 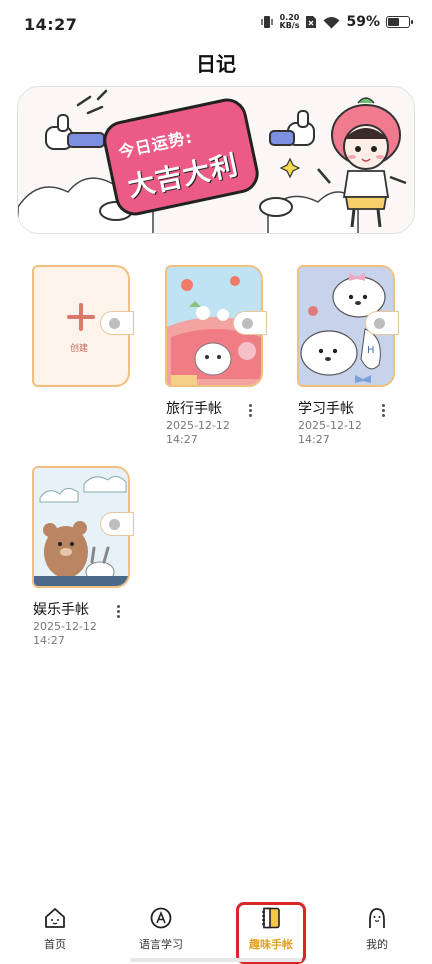 What do you see at coordinates (292, 128) in the screenshot?
I see `thumbs-up-right-icon` at bounding box center [292, 128].